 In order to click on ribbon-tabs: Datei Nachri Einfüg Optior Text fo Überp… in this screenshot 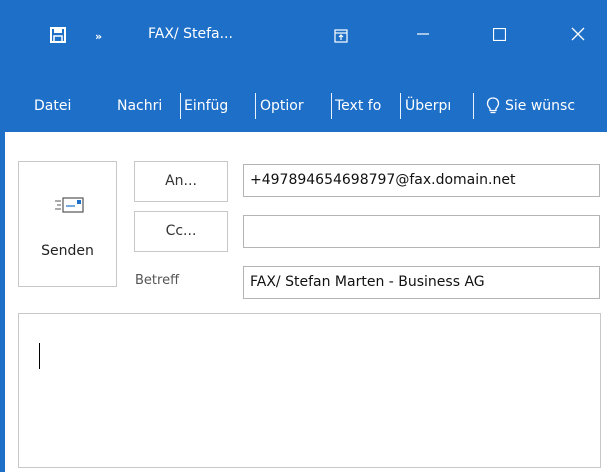, I will do `click(303, 105)`.